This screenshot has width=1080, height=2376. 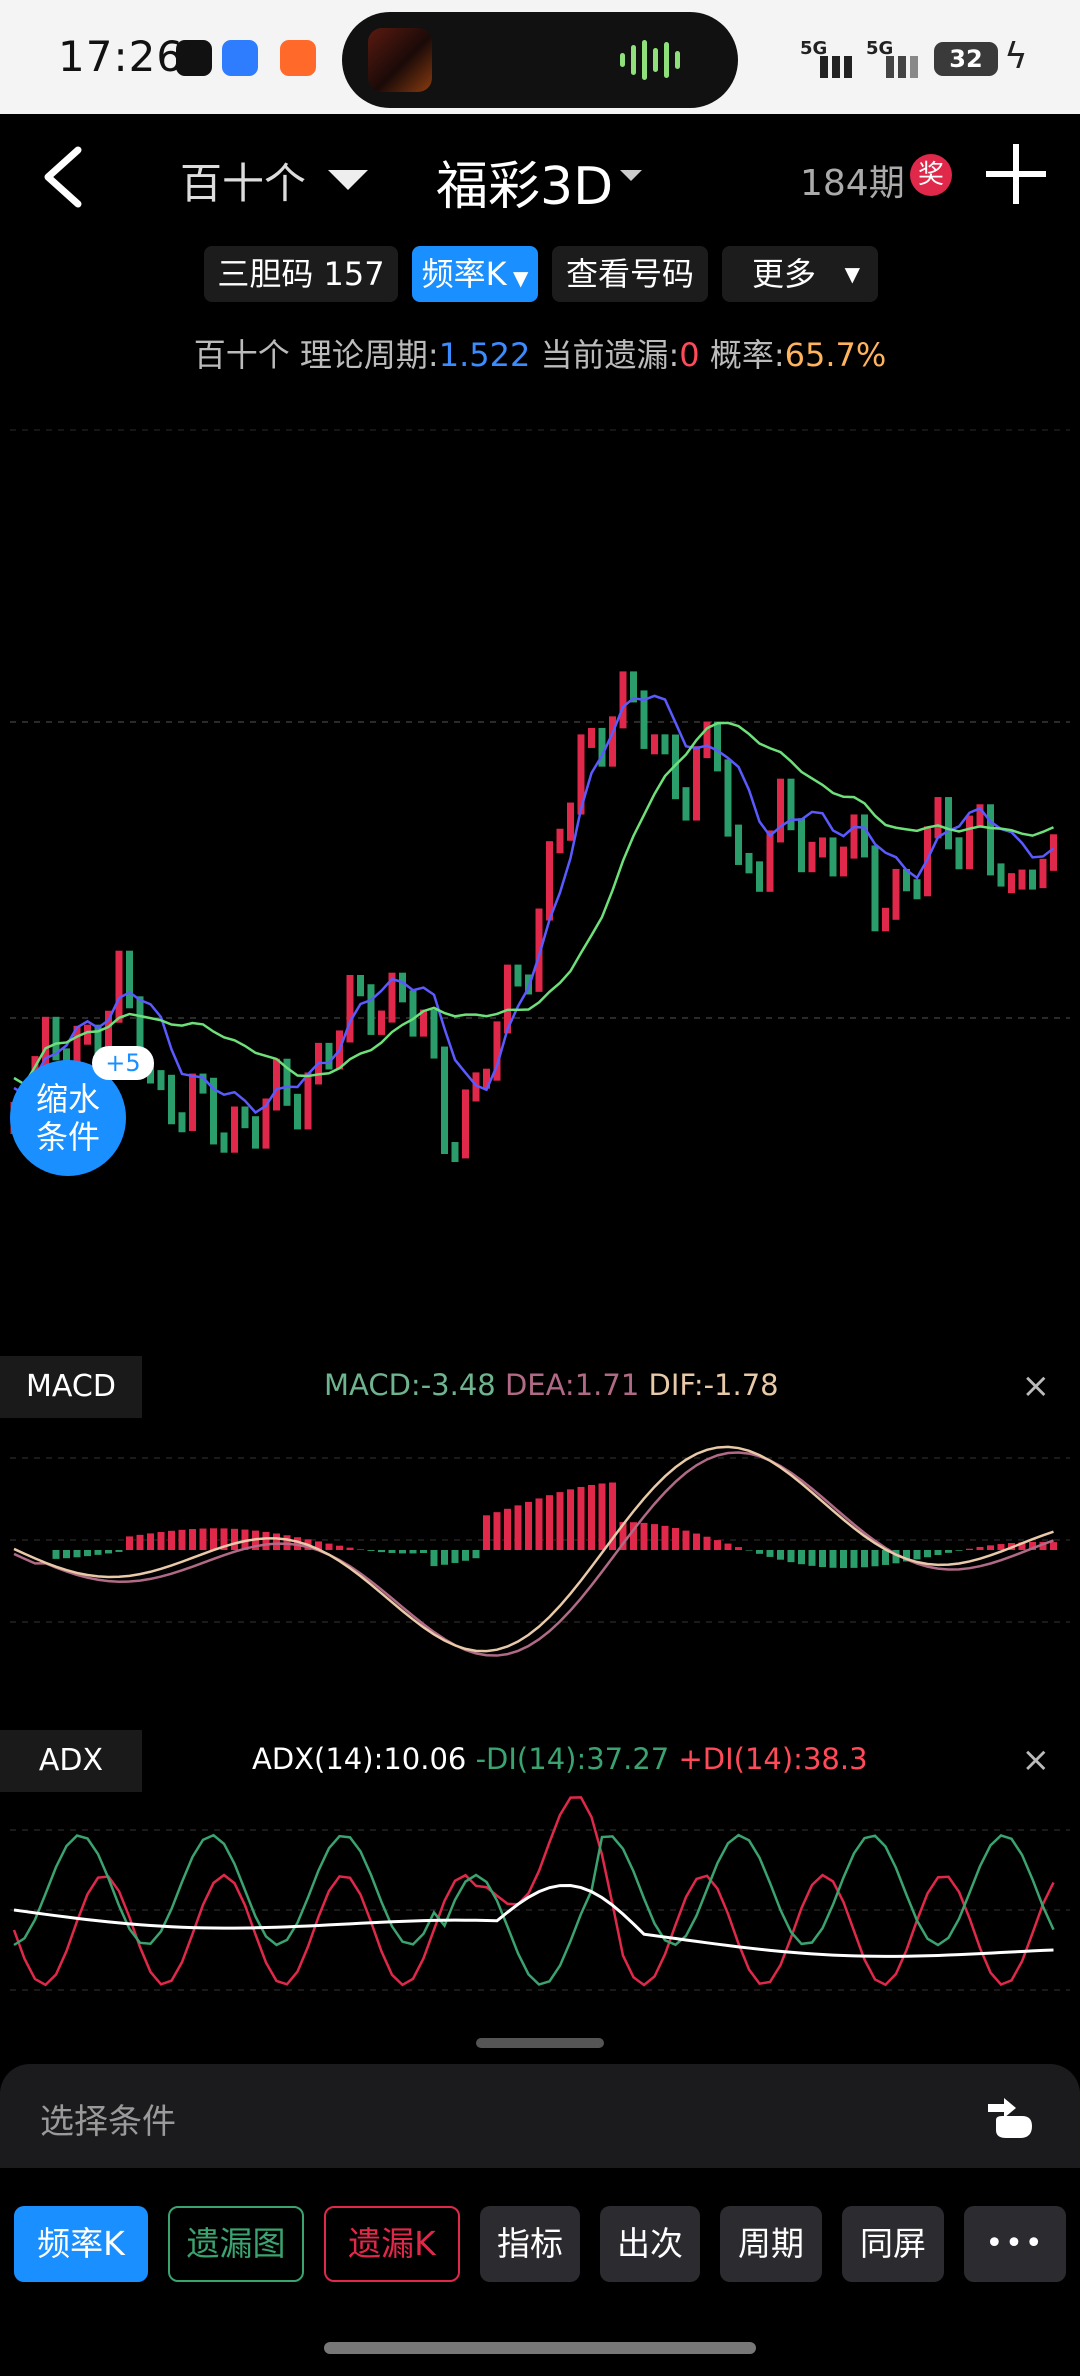 What do you see at coordinates (931, 175) in the screenshot?
I see `prize-badge: 奖` at bounding box center [931, 175].